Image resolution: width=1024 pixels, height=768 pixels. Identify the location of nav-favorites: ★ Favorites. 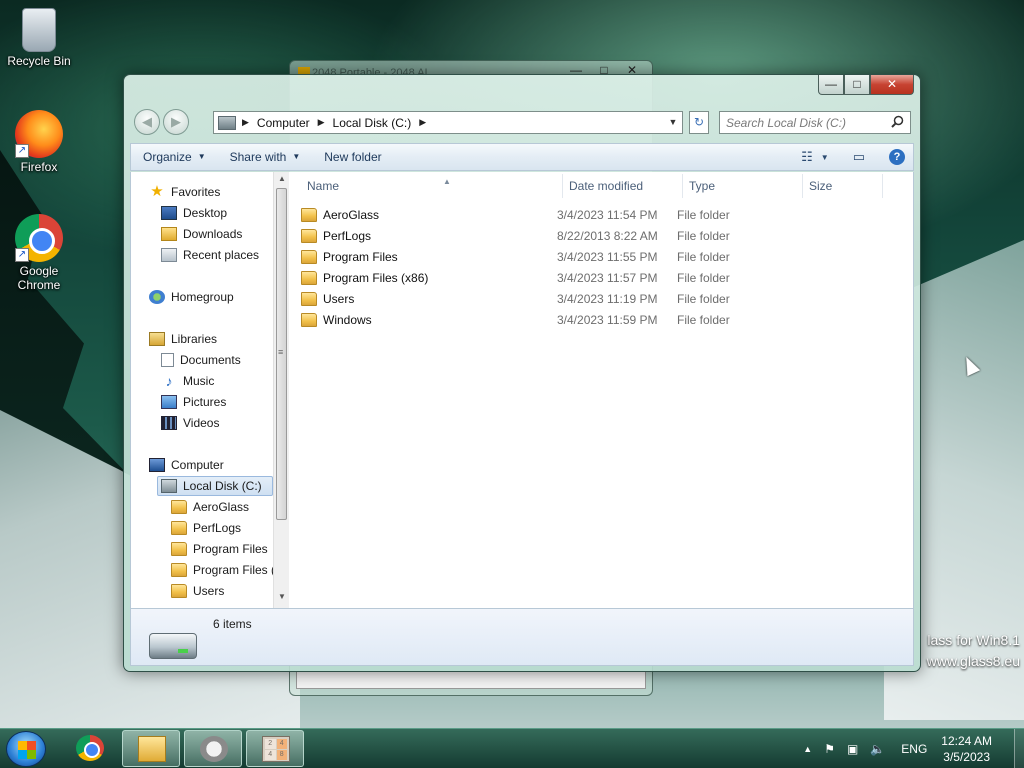
(184, 192).